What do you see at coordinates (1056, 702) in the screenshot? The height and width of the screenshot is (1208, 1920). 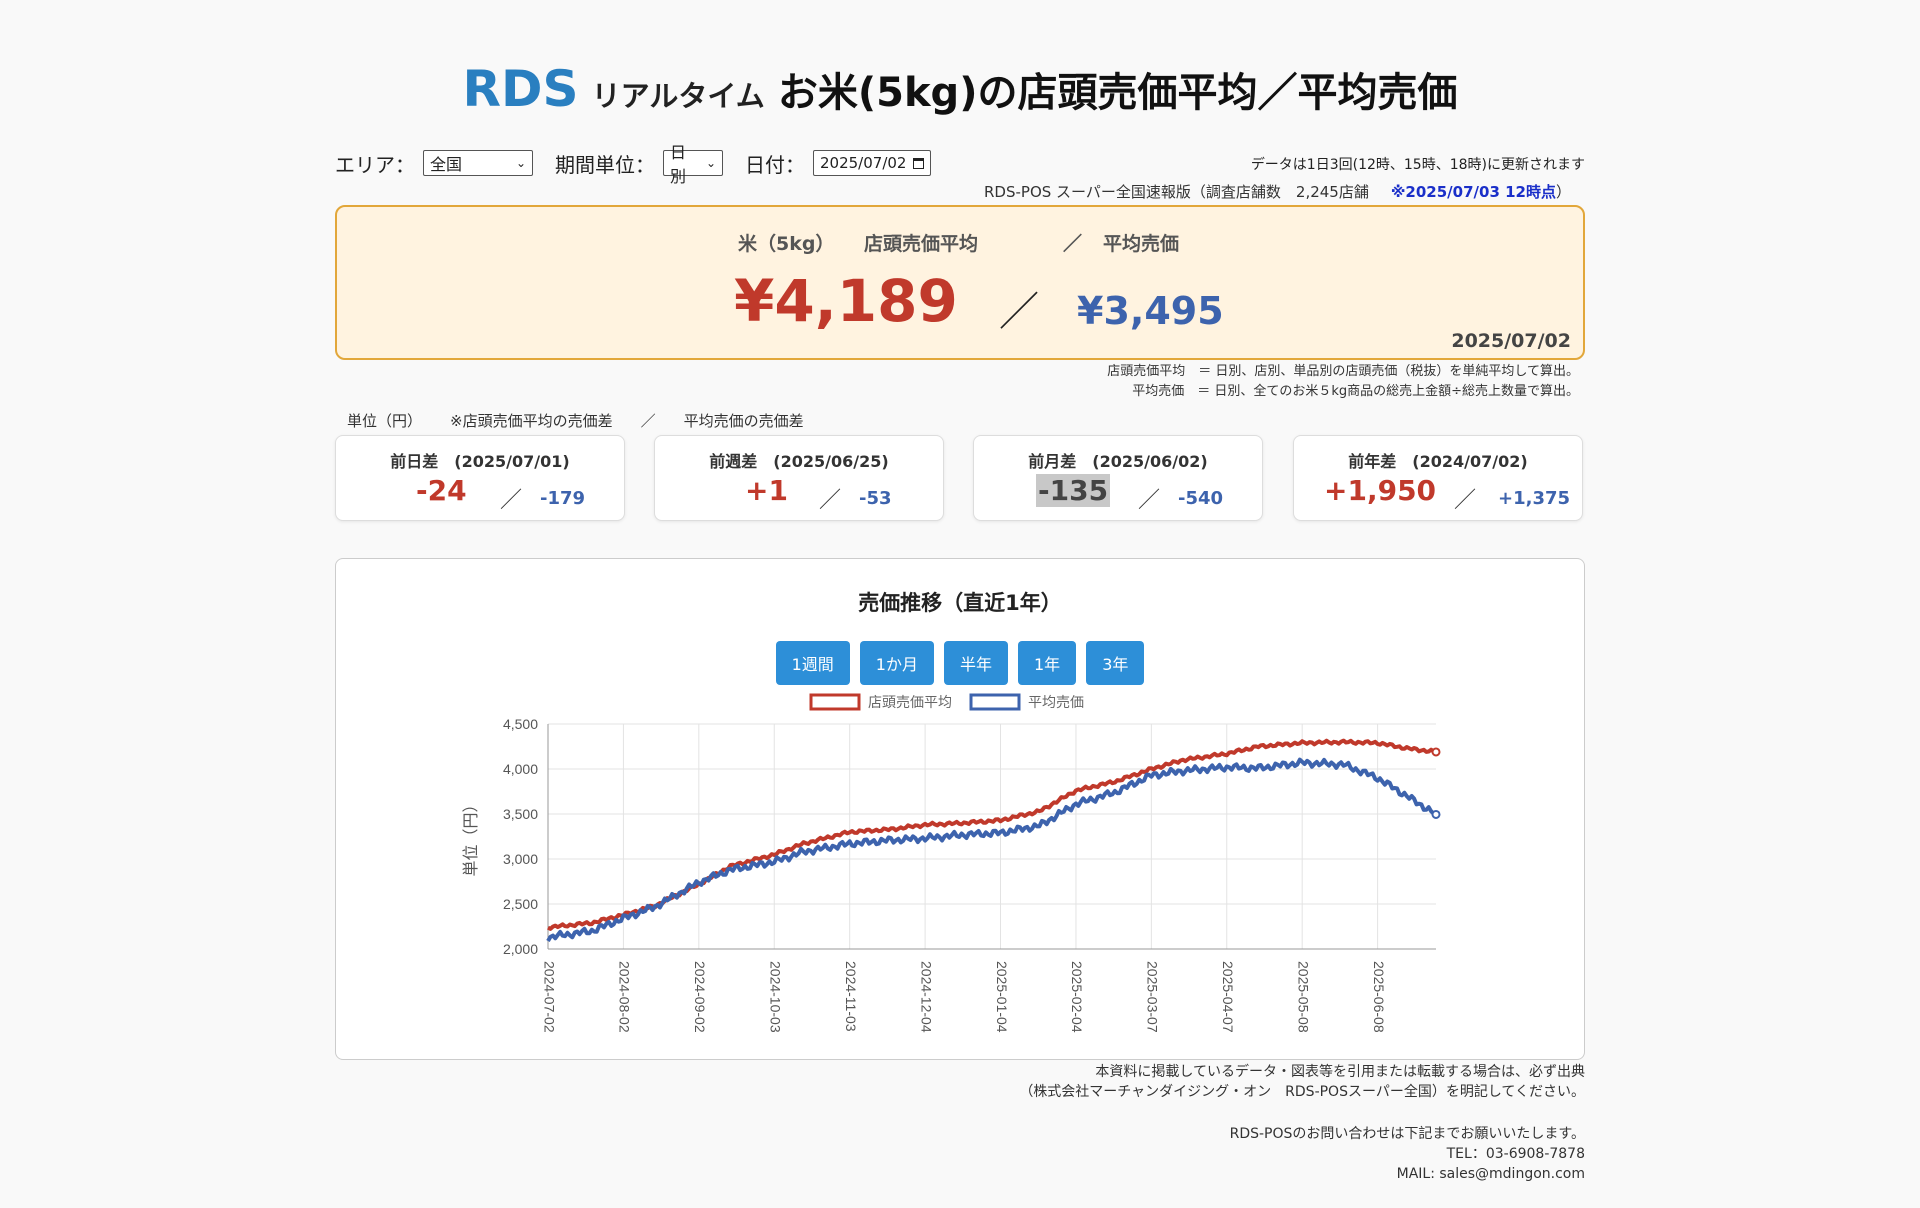 I see `legend-label: 平均売価` at bounding box center [1056, 702].